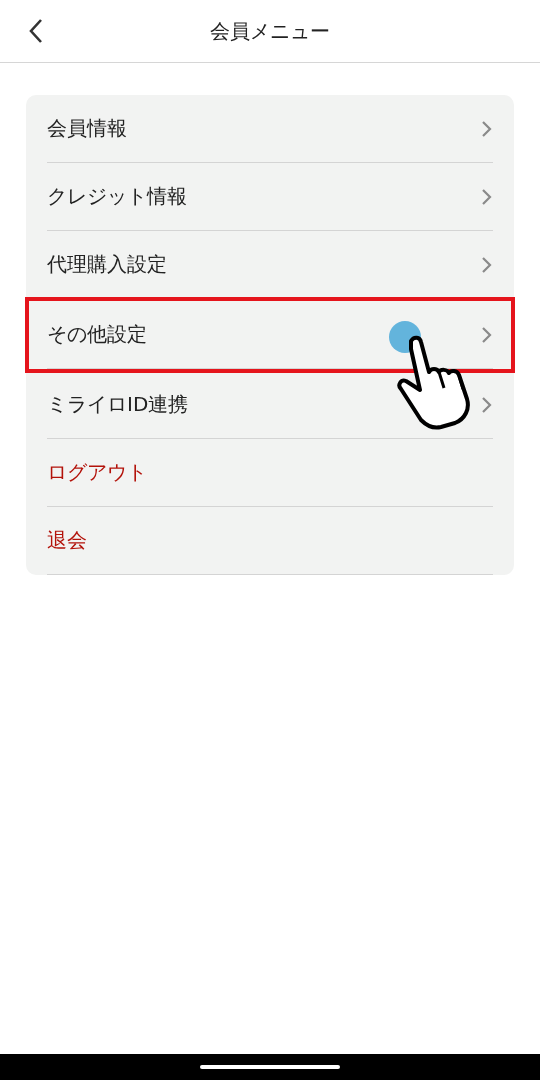 The image size is (540, 1080). What do you see at coordinates (270, 405) in the screenshot?
I see `menu-item: ミライロID連携` at bounding box center [270, 405].